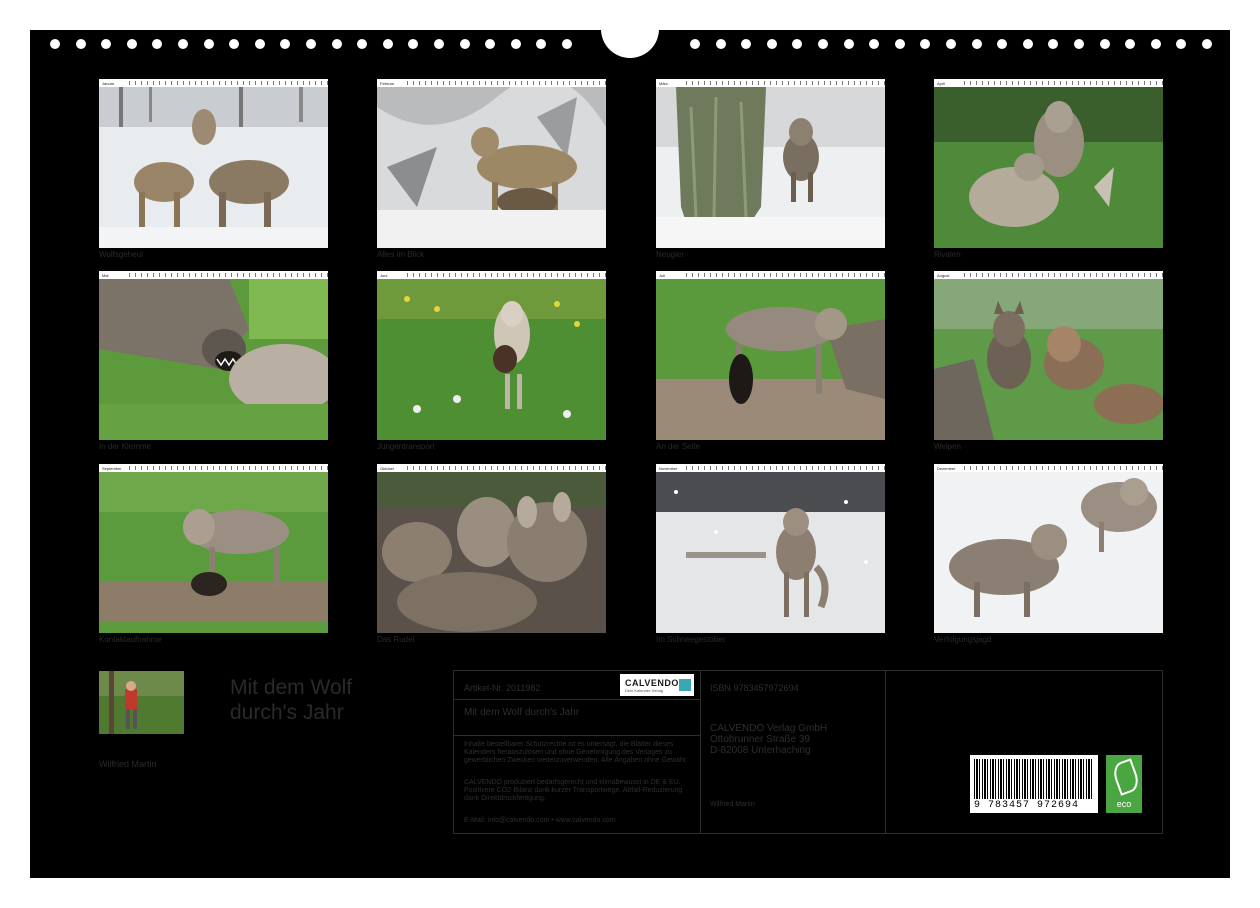 Image resolution: width=1260 pixels, height=908 pixels. I want to click on month-name: Januar, so click(108, 83).